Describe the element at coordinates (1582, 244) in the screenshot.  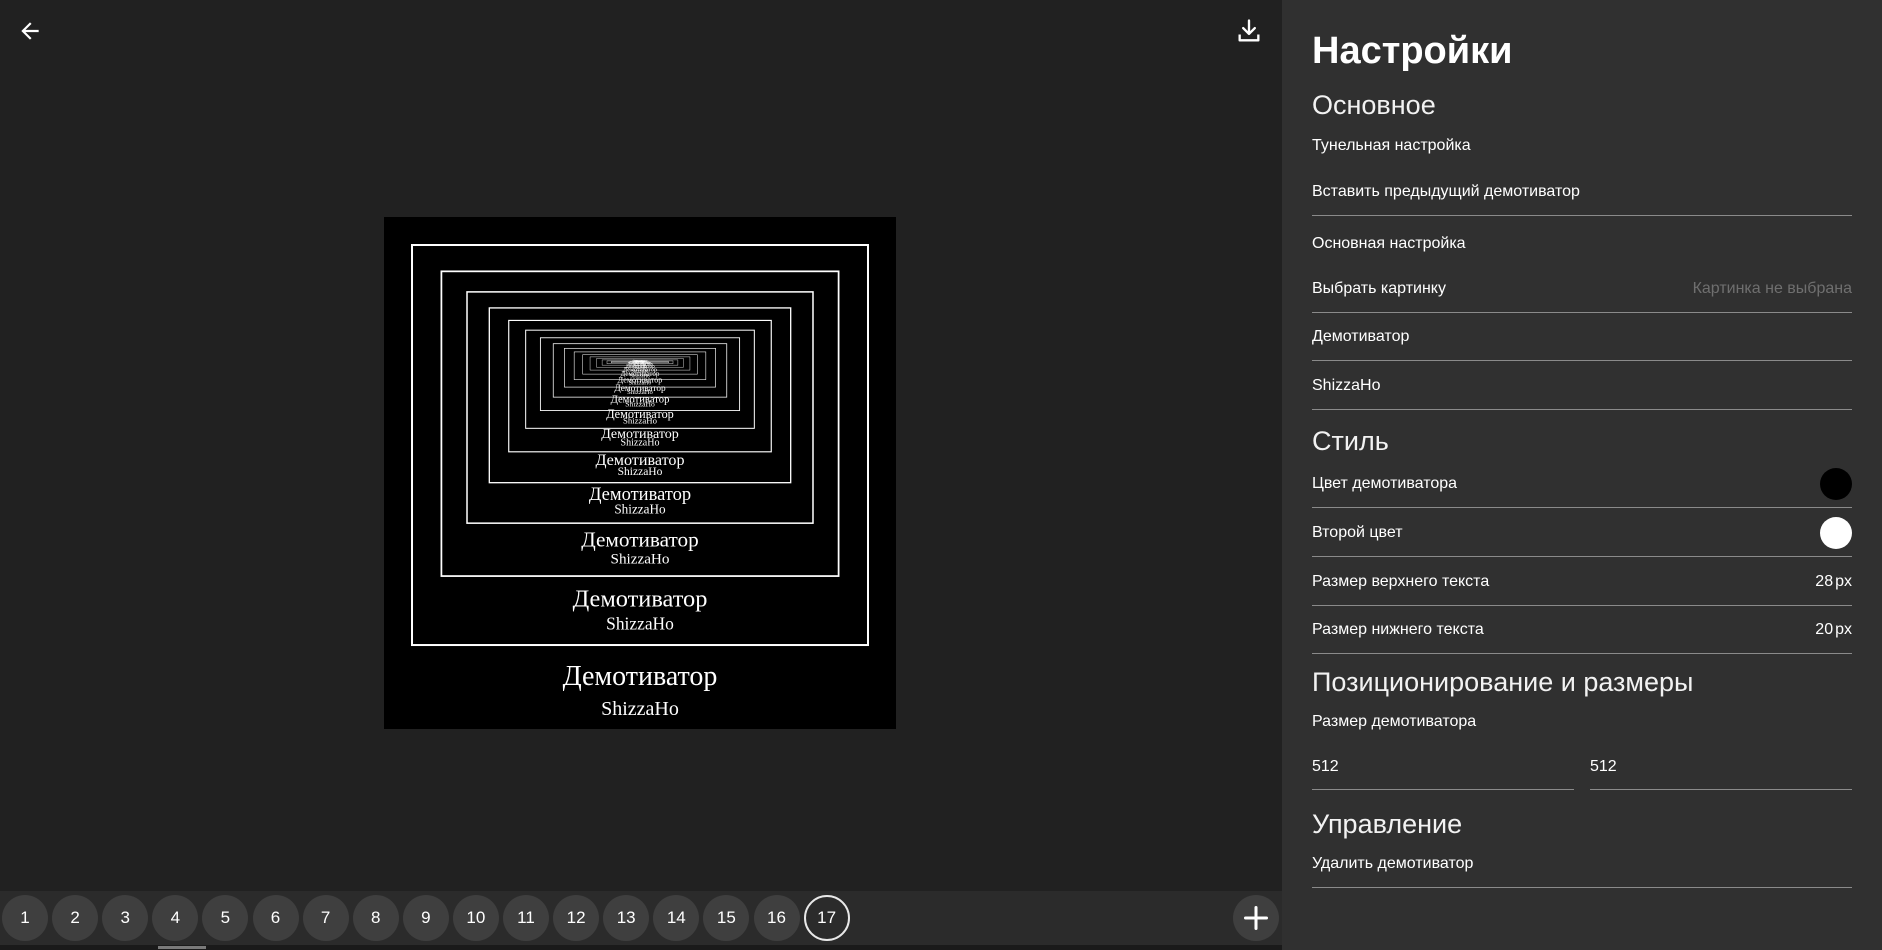
I see `basic-settings-label: Основная настройка` at that location.